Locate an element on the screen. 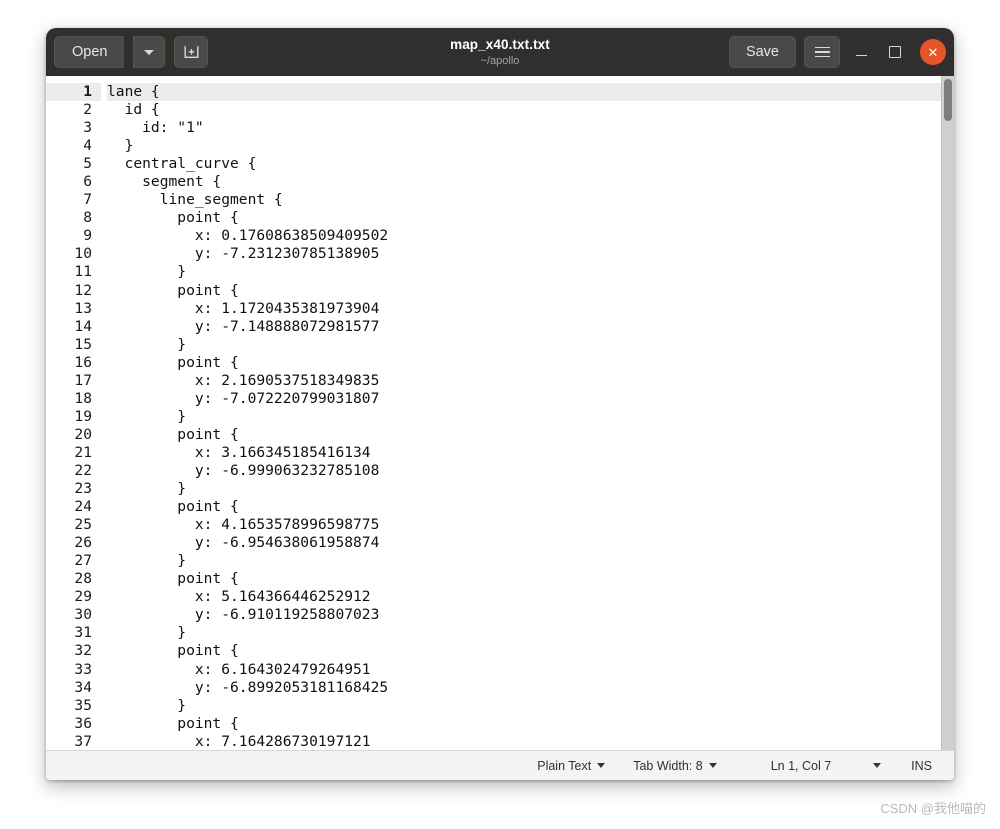  line-number: 17 is located at coordinates (83, 380).